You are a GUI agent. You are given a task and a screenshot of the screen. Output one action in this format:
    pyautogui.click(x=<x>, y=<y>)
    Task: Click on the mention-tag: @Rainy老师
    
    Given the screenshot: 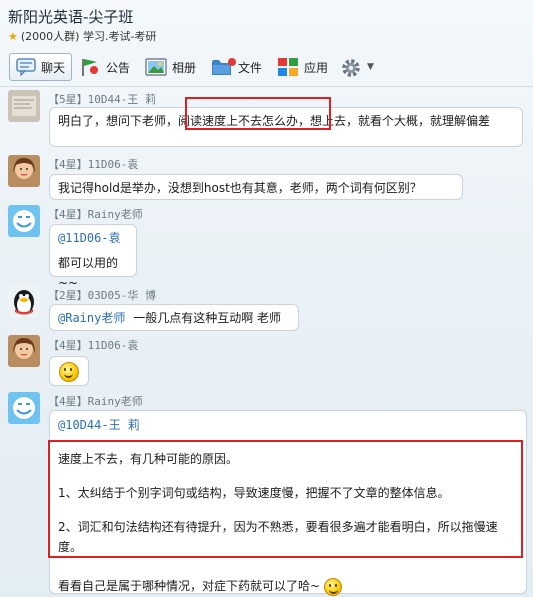 What is the action you would take?
    pyautogui.click(x=91, y=318)
    